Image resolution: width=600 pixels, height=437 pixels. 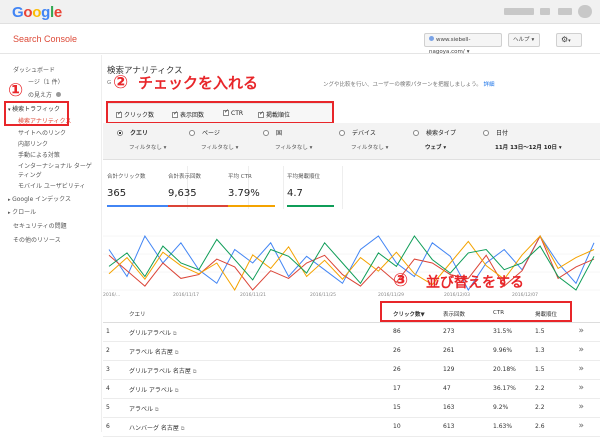 What do you see at coordinates (351, 370) in the screenshot?
I see `table-row: 3 グリルアラベル 名古屋 ⧉ 26 129 20.18% 1.5 »` at bounding box center [351, 370].